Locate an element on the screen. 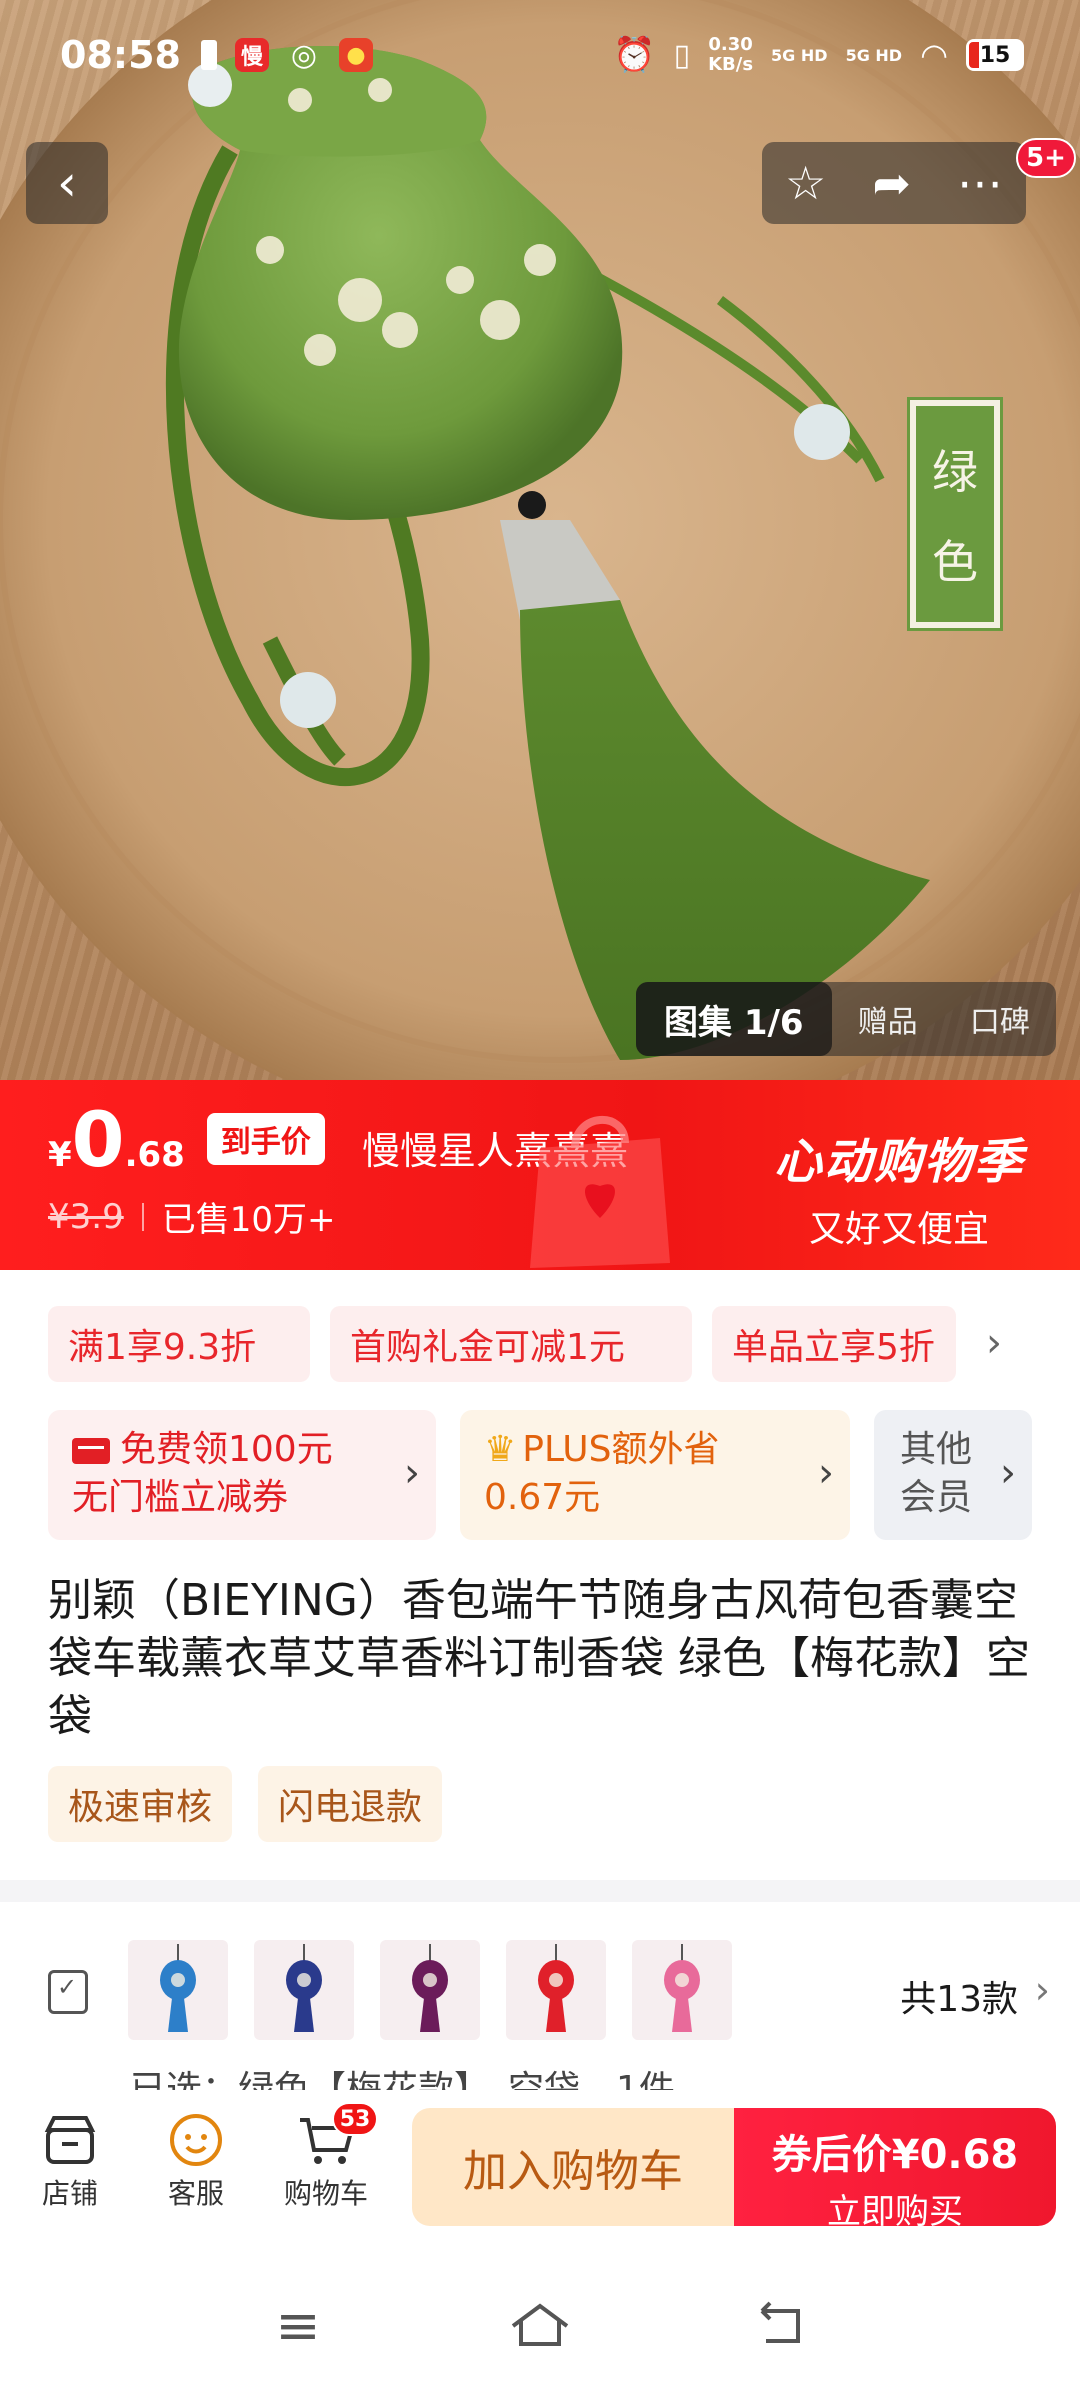 The image size is (1080, 2400). signal-1-icon: 5G HD is located at coordinates (799, 55).